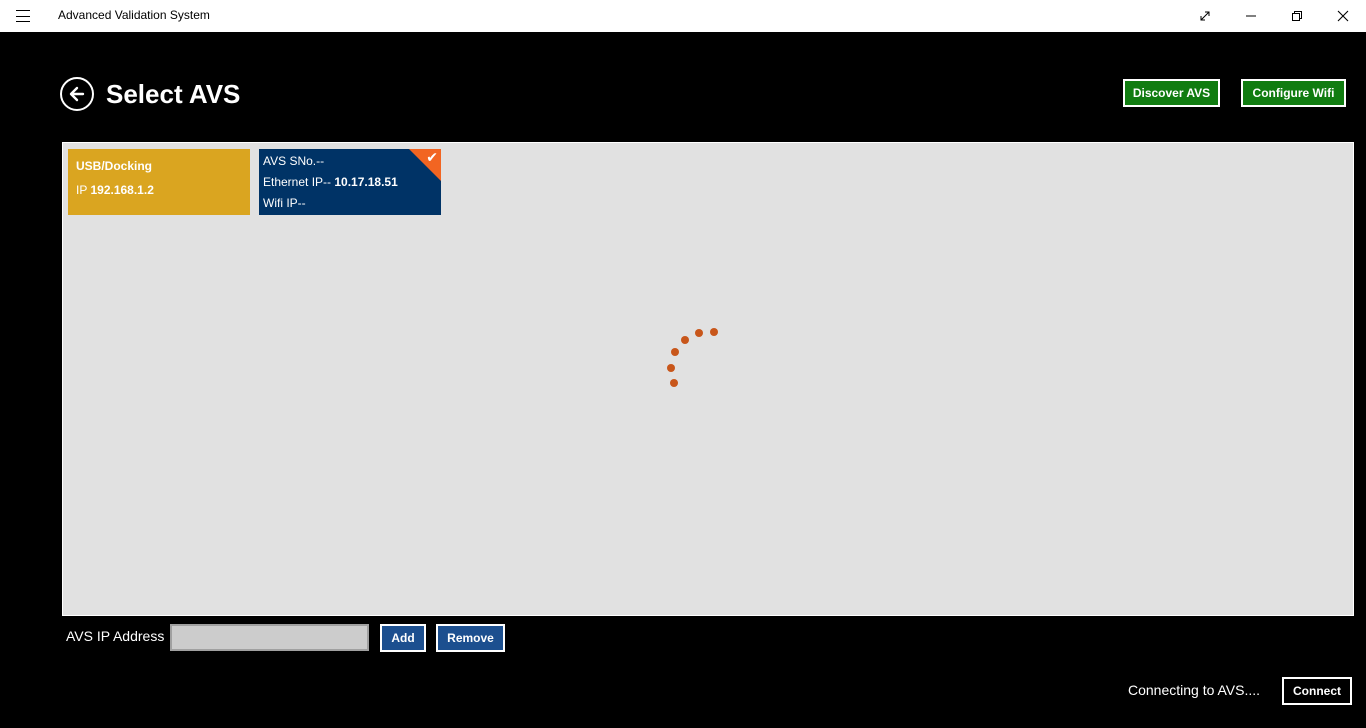 Image resolution: width=1366 pixels, height=728 pixels. I want to click on back-button, so click(77, 94).